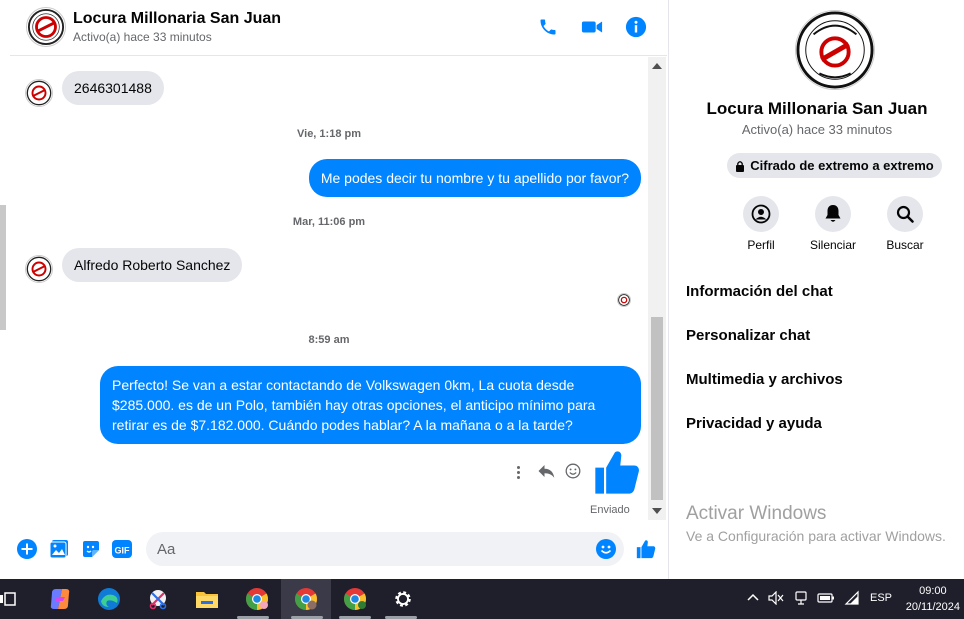  What do you see at coordinates (801, 599) in the screenshot?
I see `screen-icon` at bounding box center [801, 599].